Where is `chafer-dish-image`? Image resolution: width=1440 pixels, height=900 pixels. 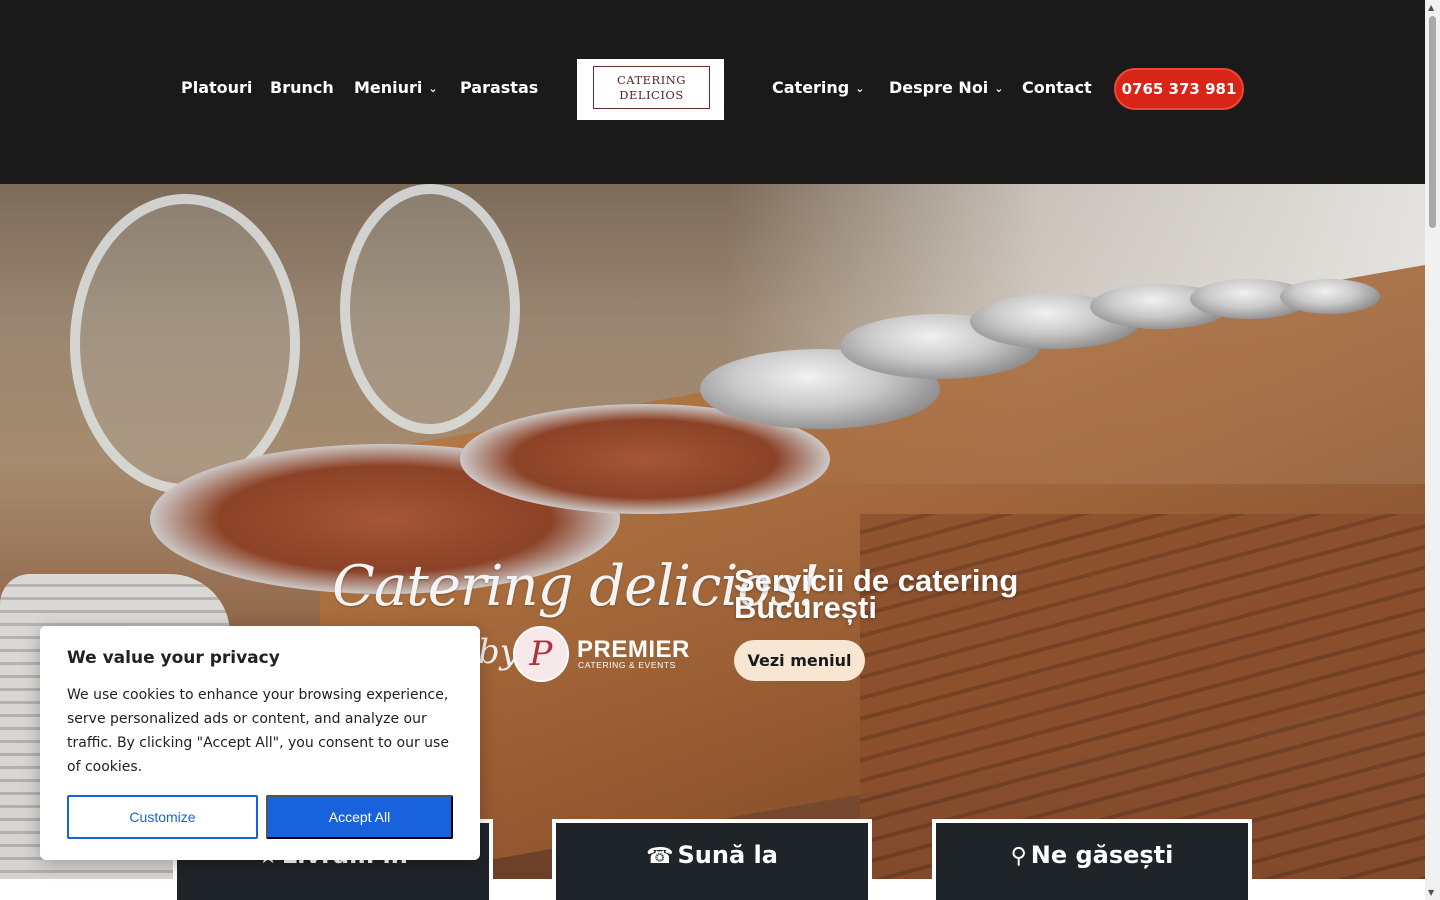
chafer-dish-image is located at coordinates (1330, 296).